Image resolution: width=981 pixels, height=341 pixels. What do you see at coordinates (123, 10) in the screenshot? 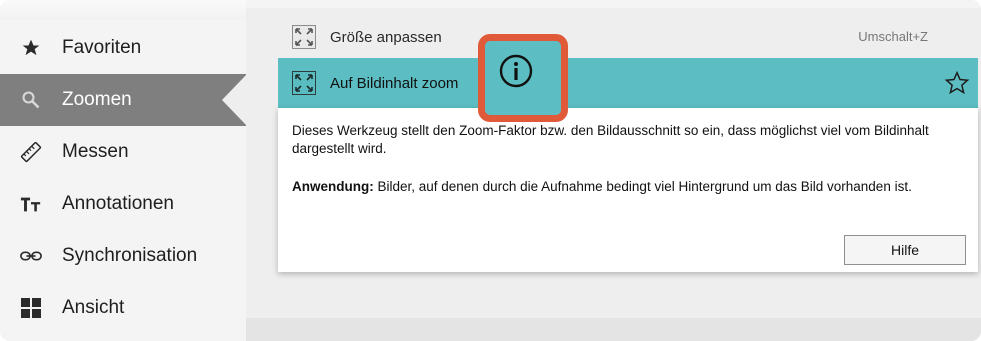
I see `sidebar-header` at bounding box center [123, 10].